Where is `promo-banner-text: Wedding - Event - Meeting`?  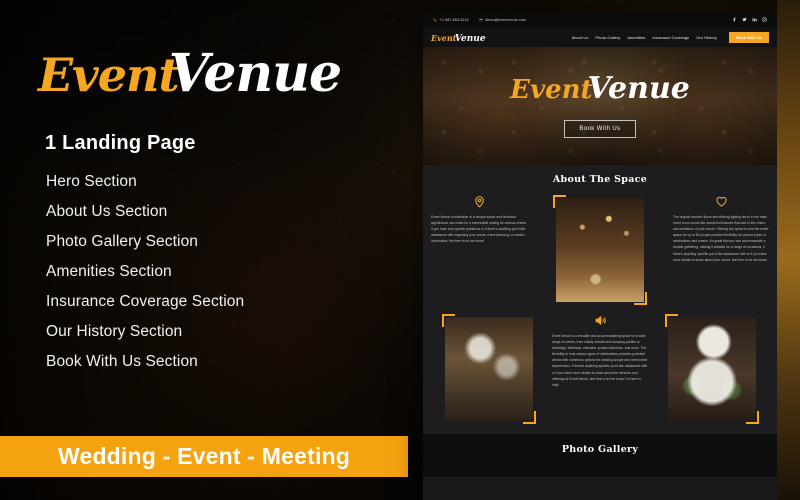 promo-banner-text: Wedding - Event - Meeting is located at coordinates (204, 456).